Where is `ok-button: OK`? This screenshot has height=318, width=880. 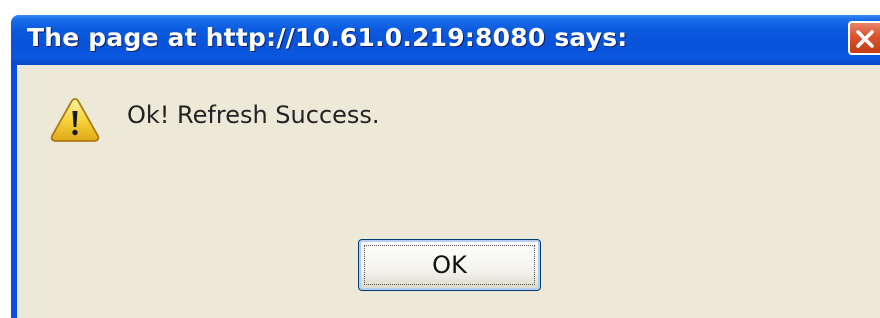
ok-button: OK is located at coordinates (449, 265).